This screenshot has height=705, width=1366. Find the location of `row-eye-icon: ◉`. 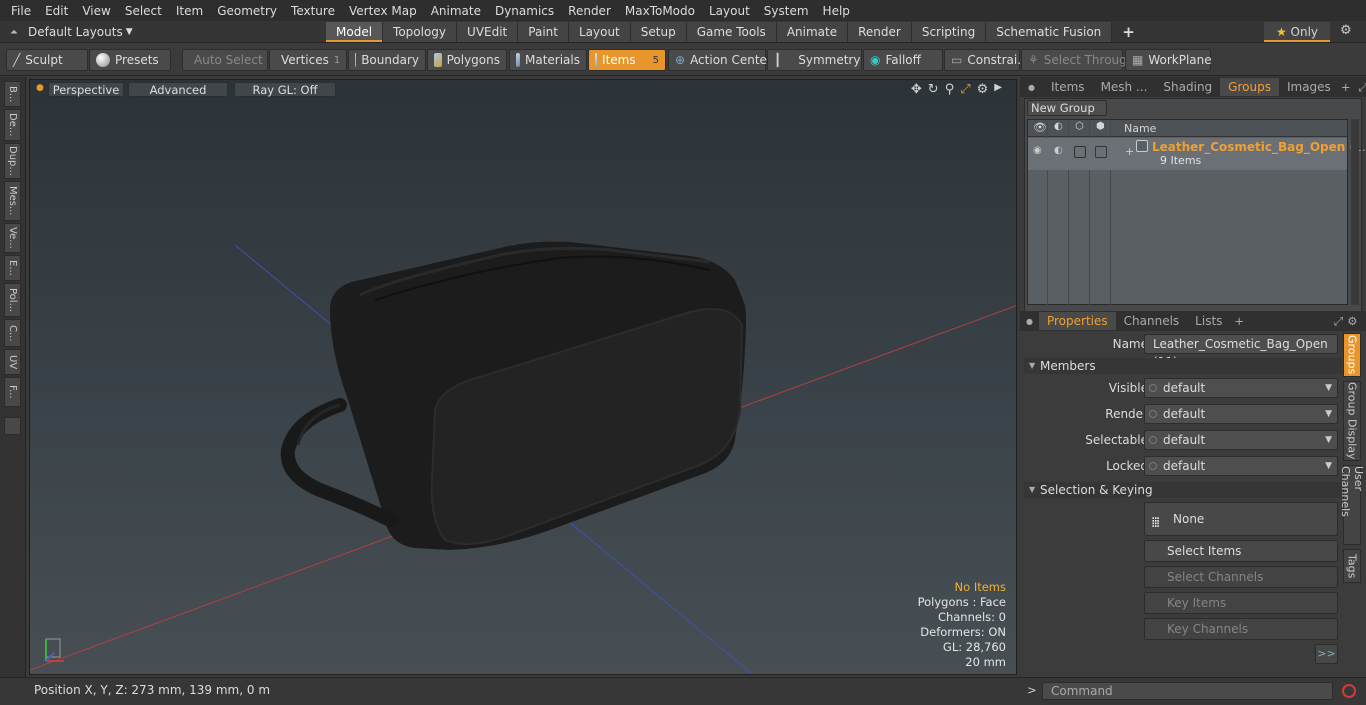

row-eye-icon: ◉ is located at coordinates (1037, 150).